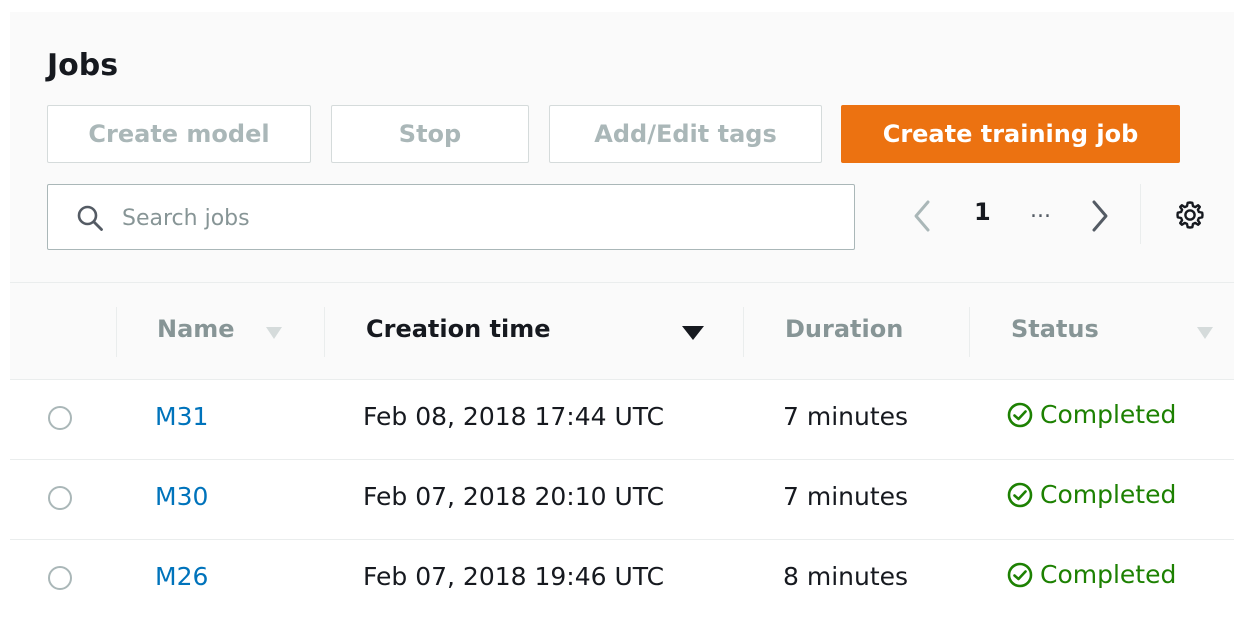 The width and height of the screenshot is (1235, 620). What do you see at coordinates (181, 576) in the screenshot?
I see `job-name-link: M26` at bounding box center [181, 576].